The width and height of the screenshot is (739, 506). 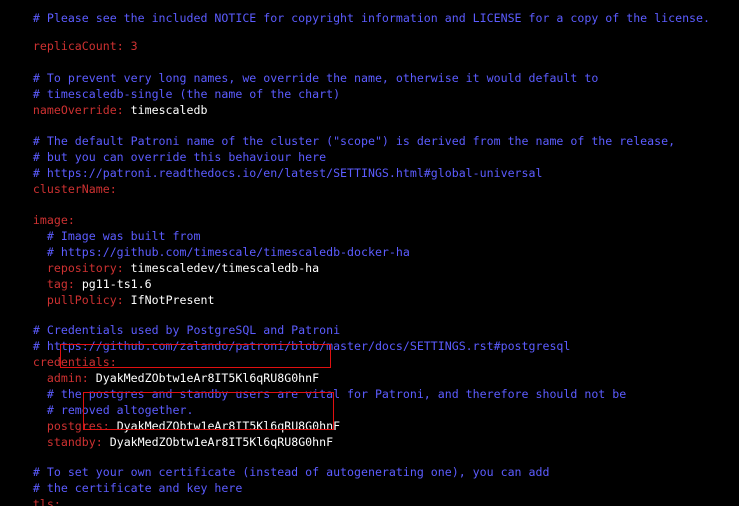 What do you see at coordinates (71, 442) in the screenshot?
I see `yaml-key: standby` at bounding box center [71, 442].